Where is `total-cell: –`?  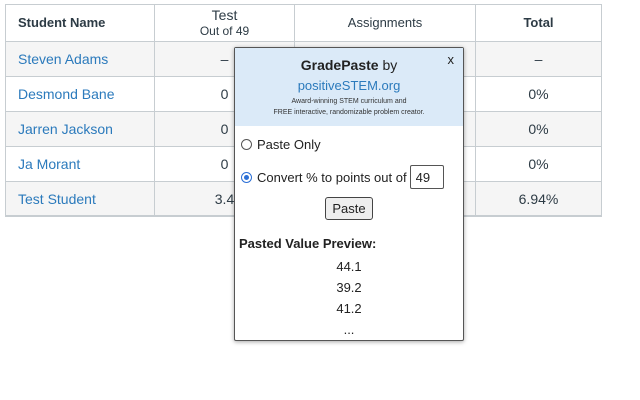 total-cell: – is located at coordinates (539, 59).